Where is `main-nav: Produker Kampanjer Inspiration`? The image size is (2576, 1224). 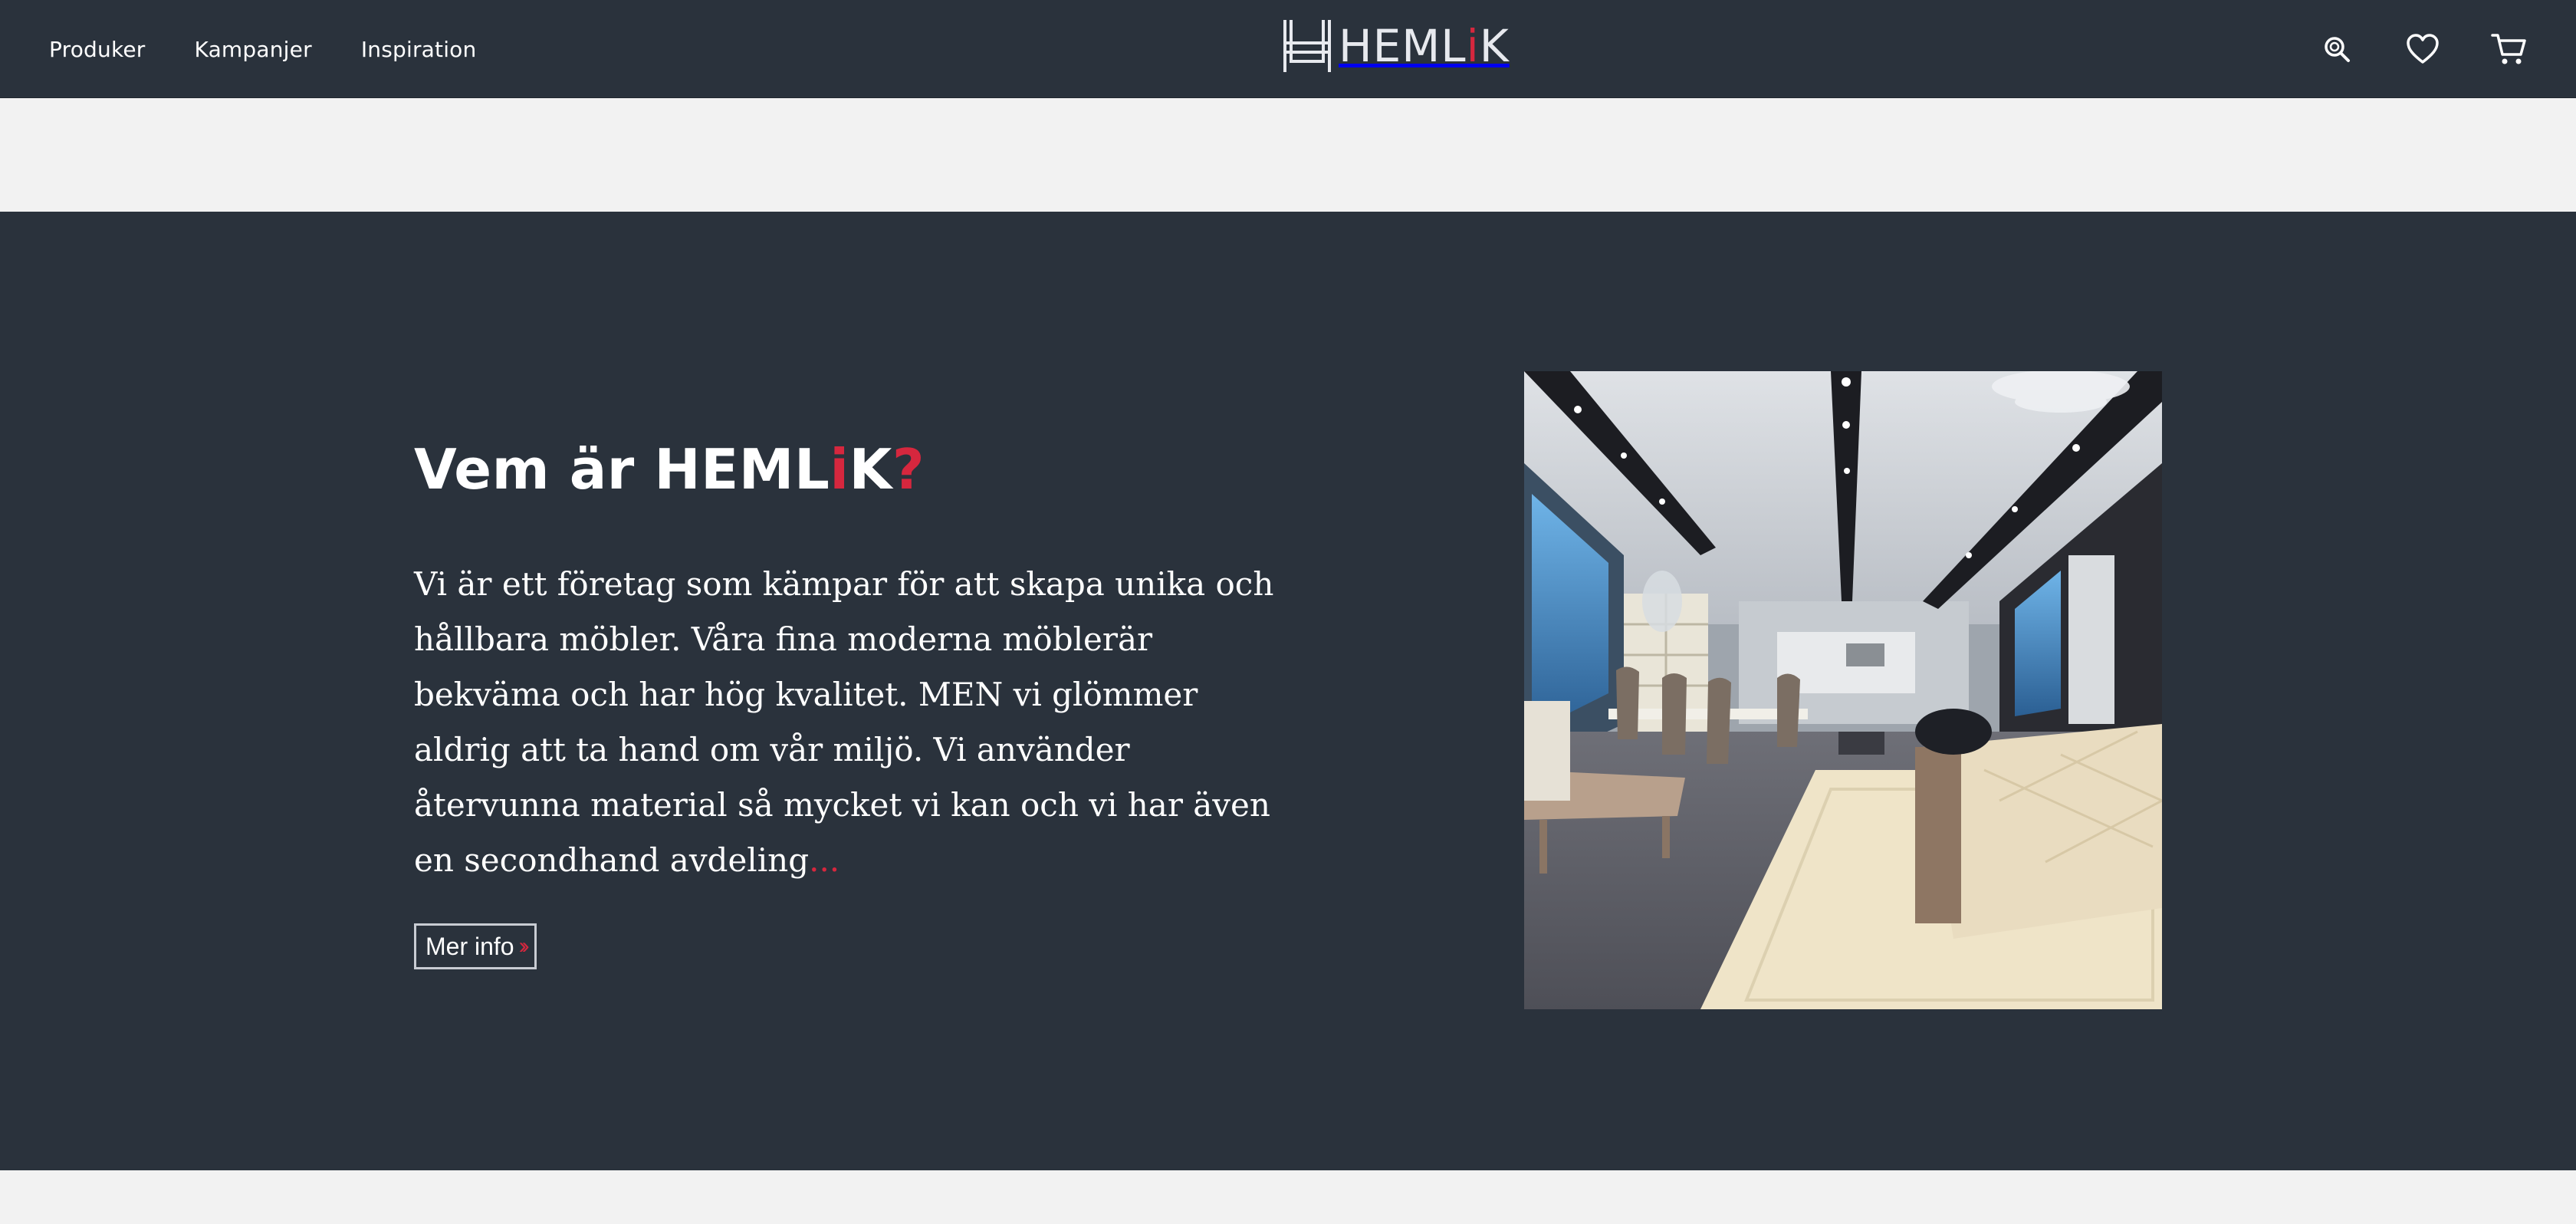
main-nav: Produker Kampanjer Inspiration is located at coordinates (262, 49).